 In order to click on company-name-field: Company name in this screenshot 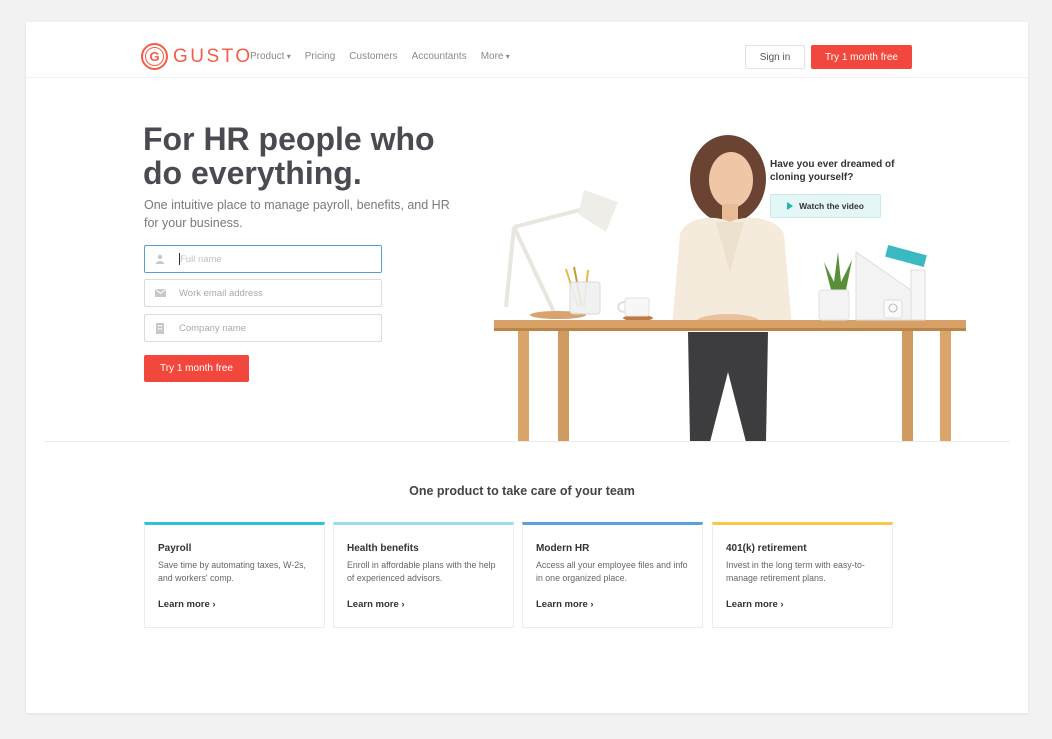, I will do `click(263, 328)`.